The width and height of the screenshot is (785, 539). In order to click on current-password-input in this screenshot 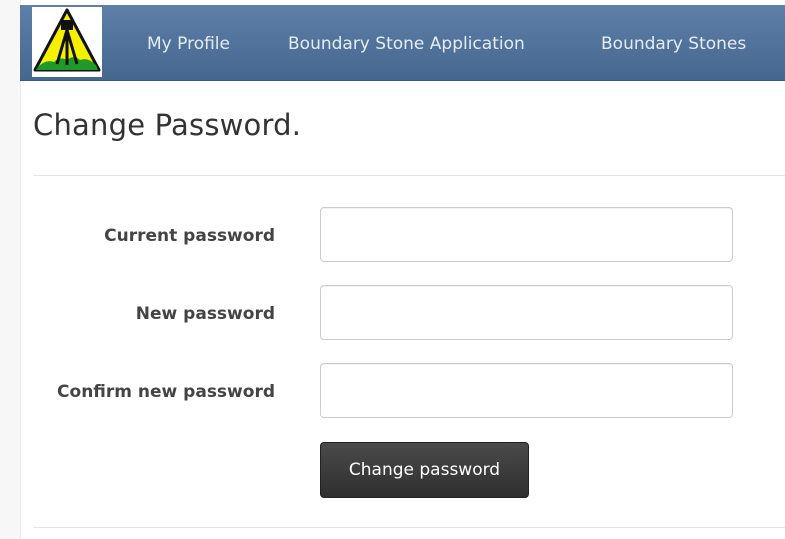, I will do `click(526, 234)`.